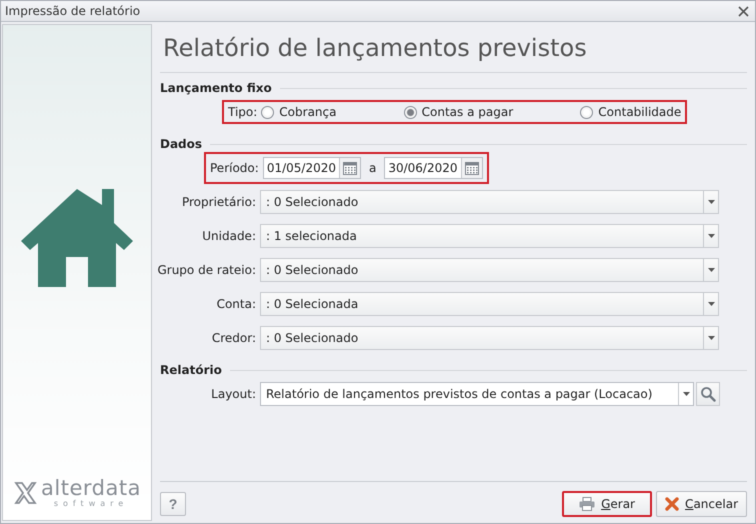  What do you see at coordinates (477, 394) in the screenshot?
I see `layout-dropdown: Relatório de lançamentos previstos de contas a pagar (Locacao)` at bounding box center [477, 394].